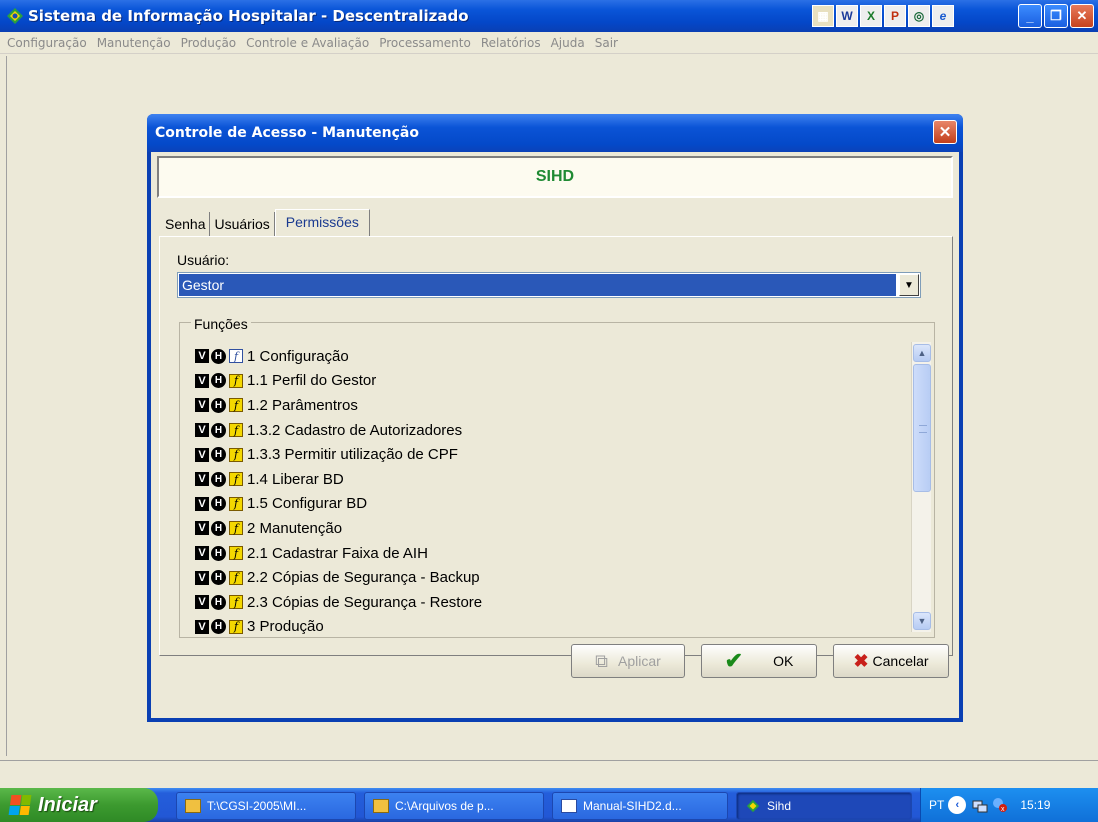  I want to click on dialog-close-button: ✕, so click(945, 132).